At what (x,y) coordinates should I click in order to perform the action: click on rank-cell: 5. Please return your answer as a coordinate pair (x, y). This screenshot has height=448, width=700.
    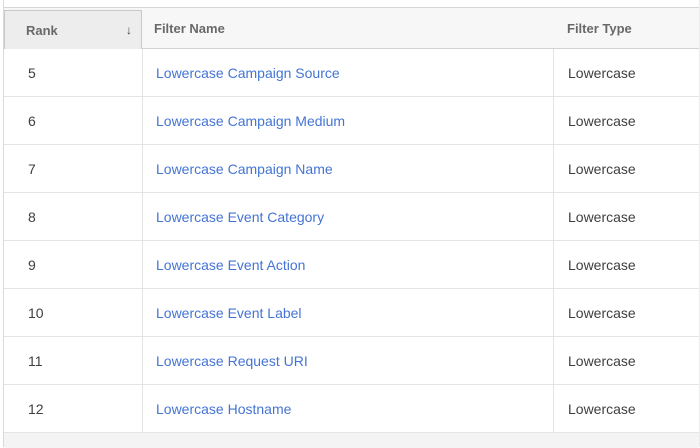
    Looking at the image, I should click on (73, 72).